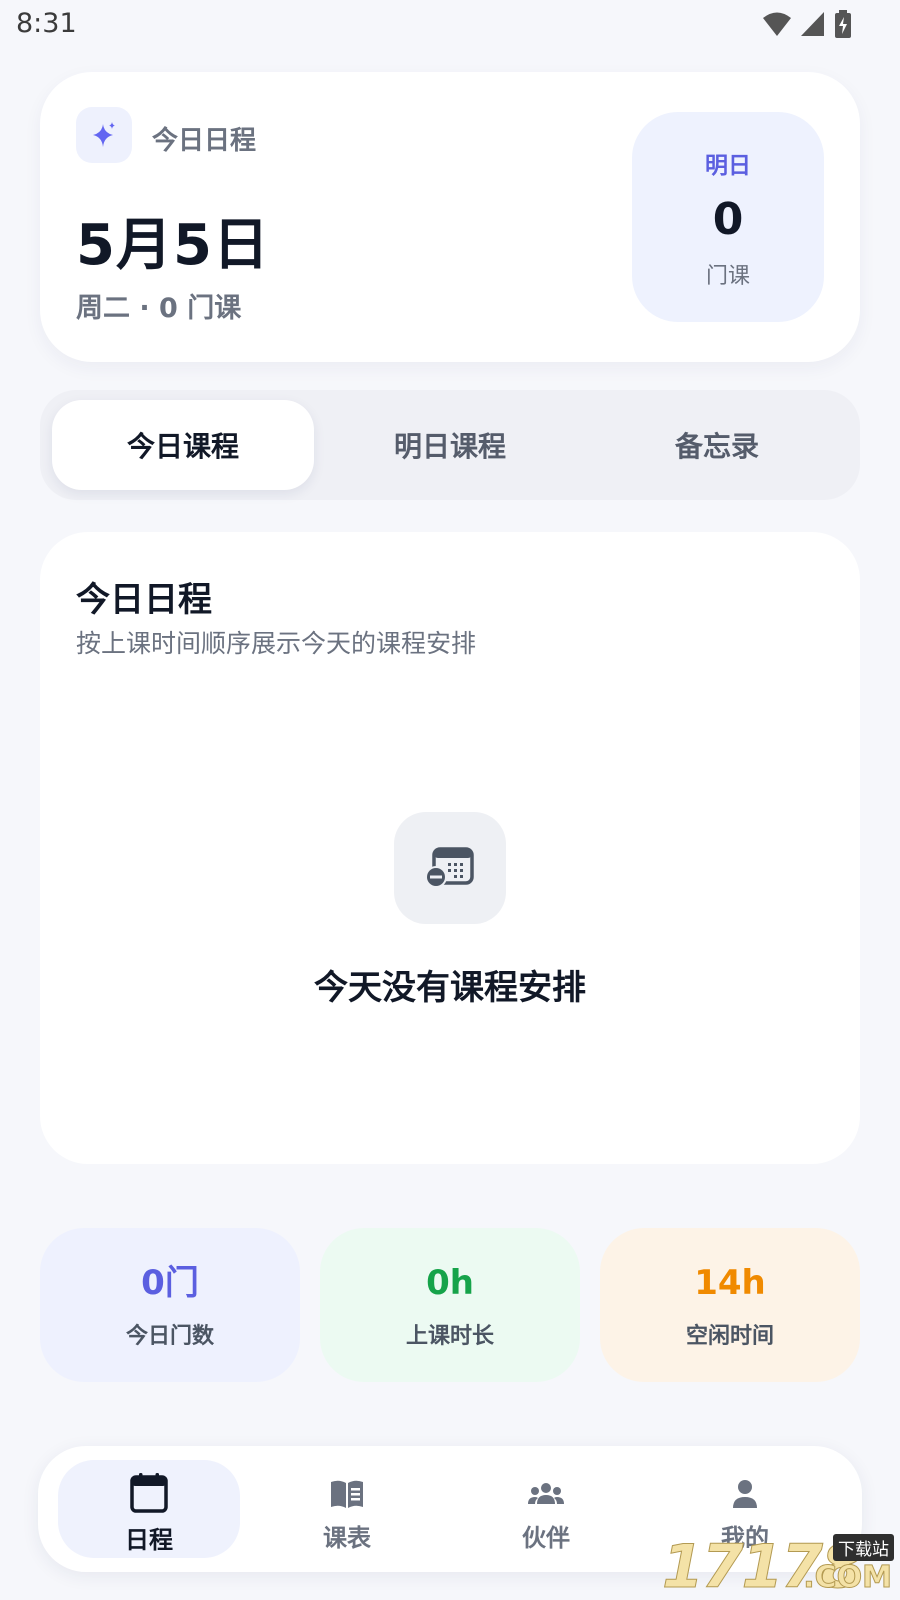  What do you see at coordinates (170, 1305) in the screenshot?
I see `stat-course-count: 0门 今日门数` at bounding box center [170, 1305].